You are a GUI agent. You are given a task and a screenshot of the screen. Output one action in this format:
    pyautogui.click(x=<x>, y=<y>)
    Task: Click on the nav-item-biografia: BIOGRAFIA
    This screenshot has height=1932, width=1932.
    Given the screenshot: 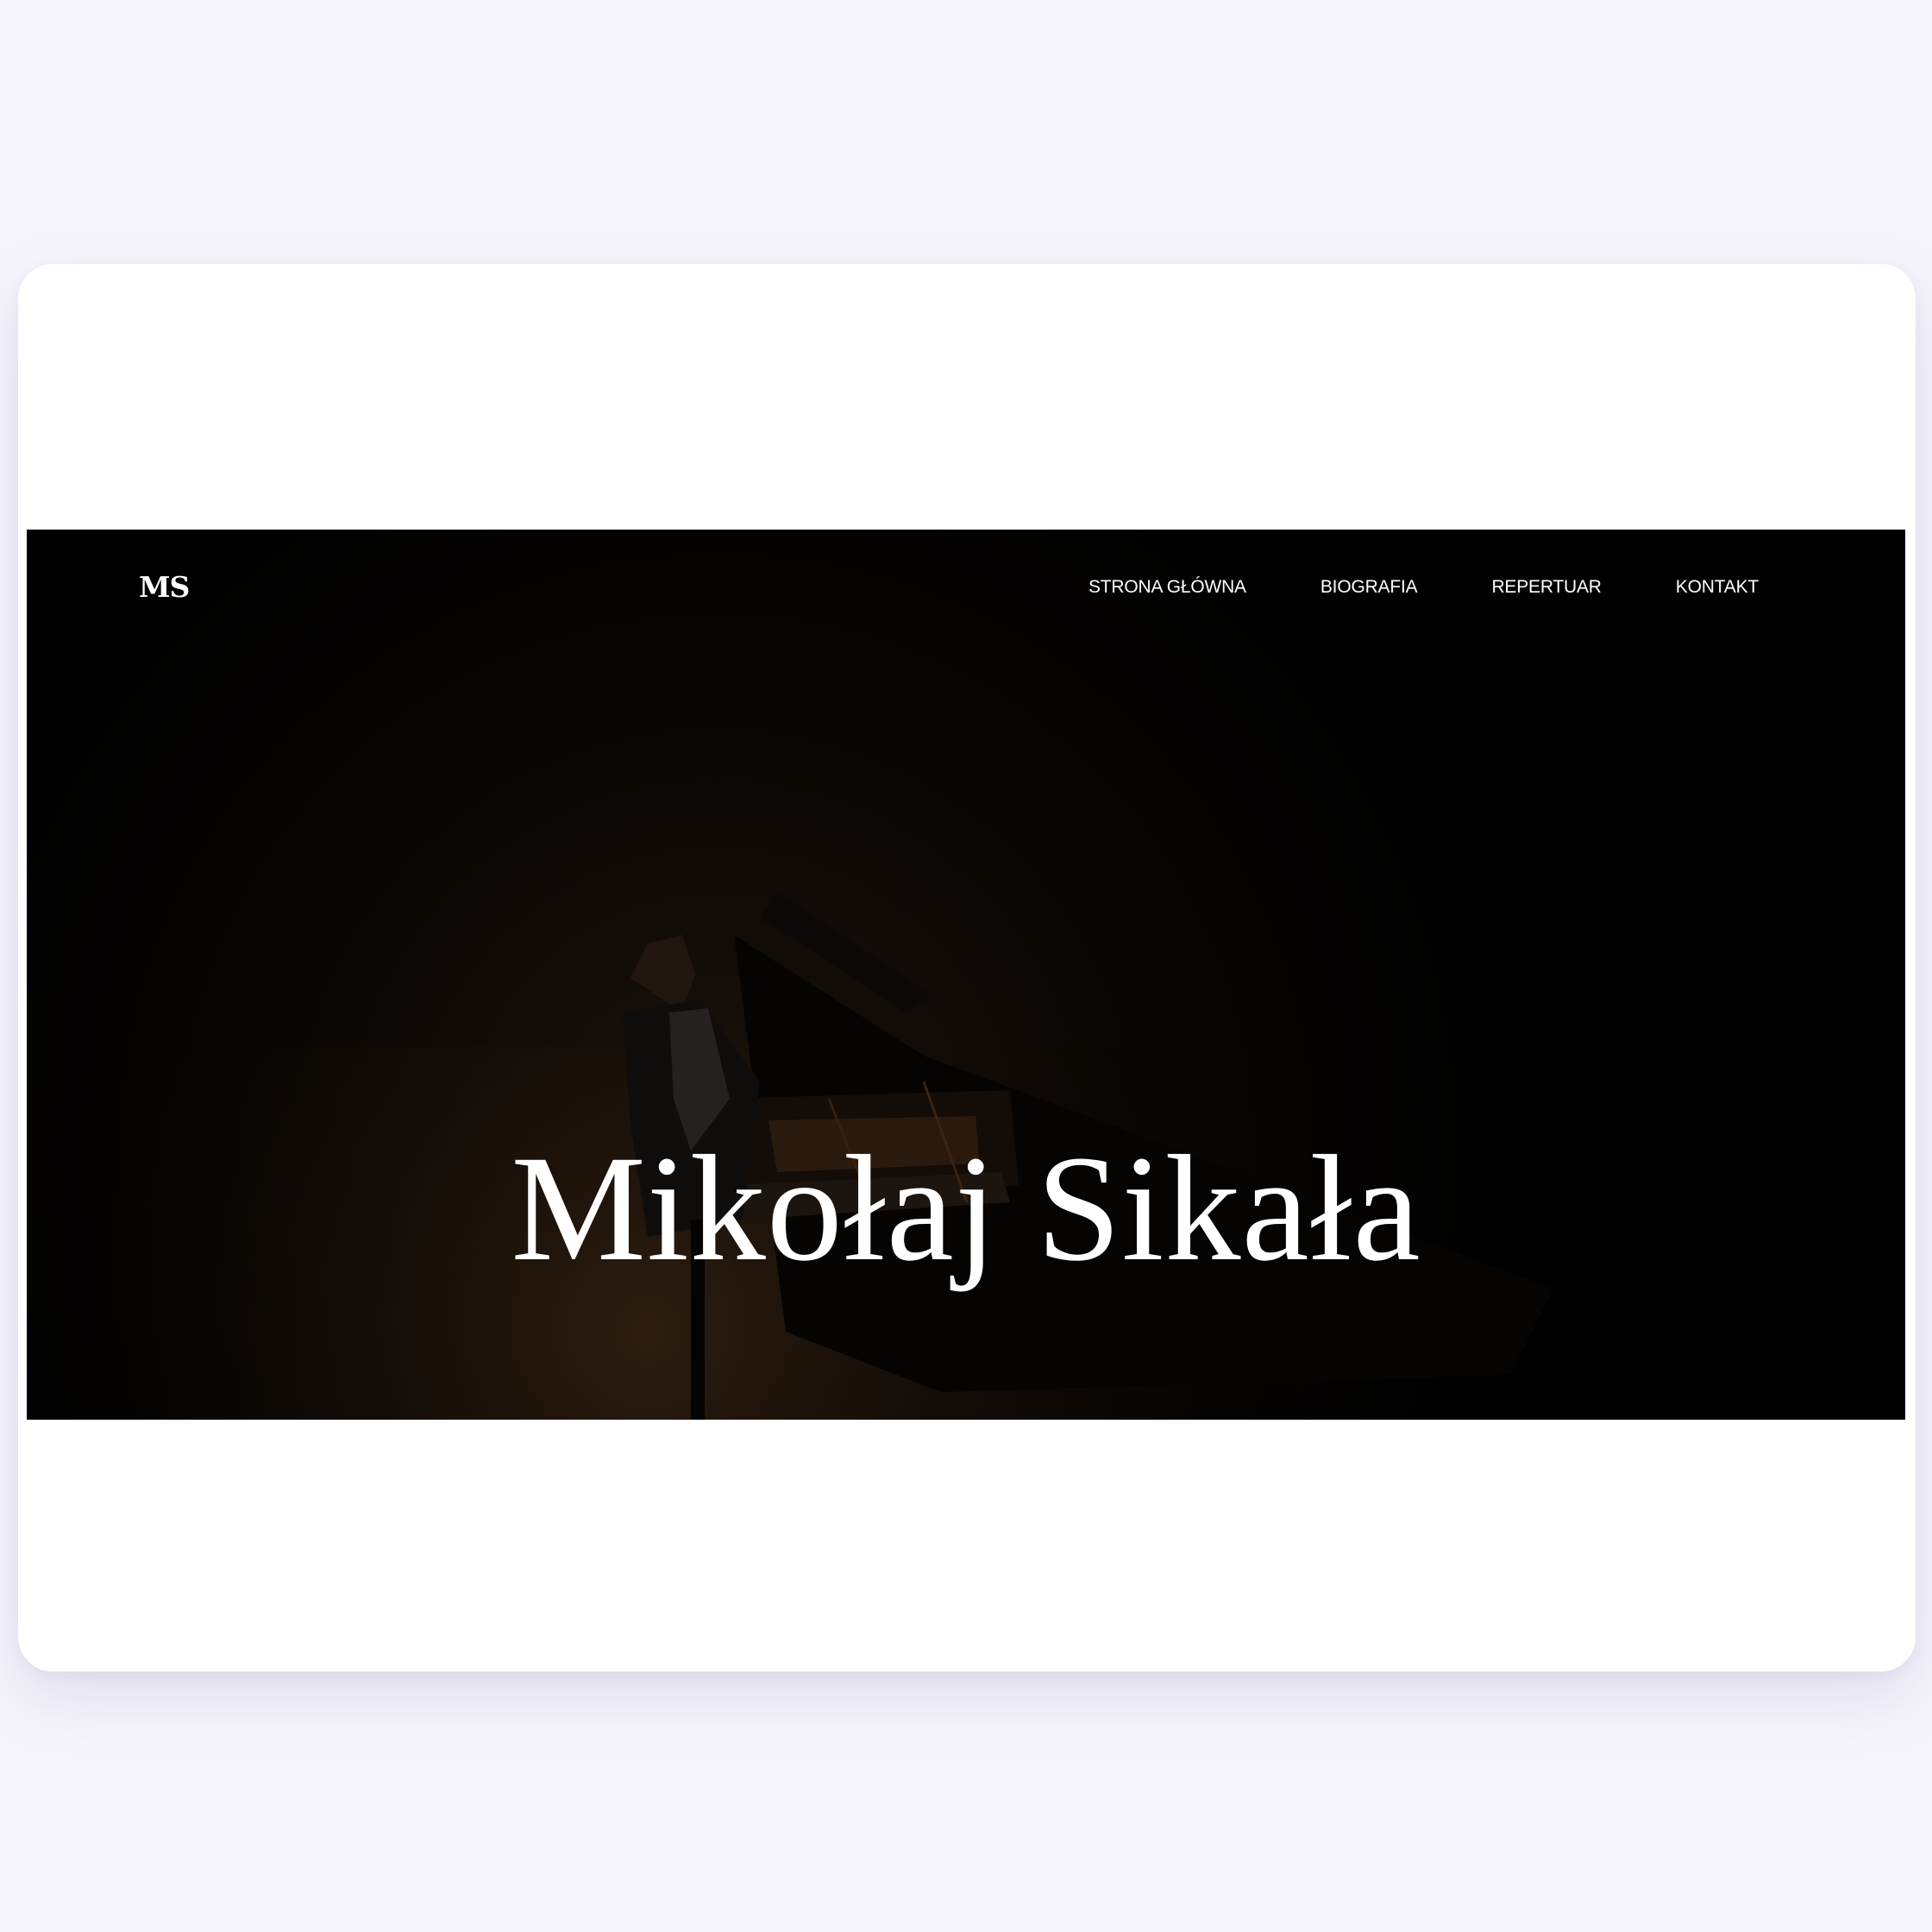 What is the action you would take?
    pyautogui.click(x=1369, y=588)
    